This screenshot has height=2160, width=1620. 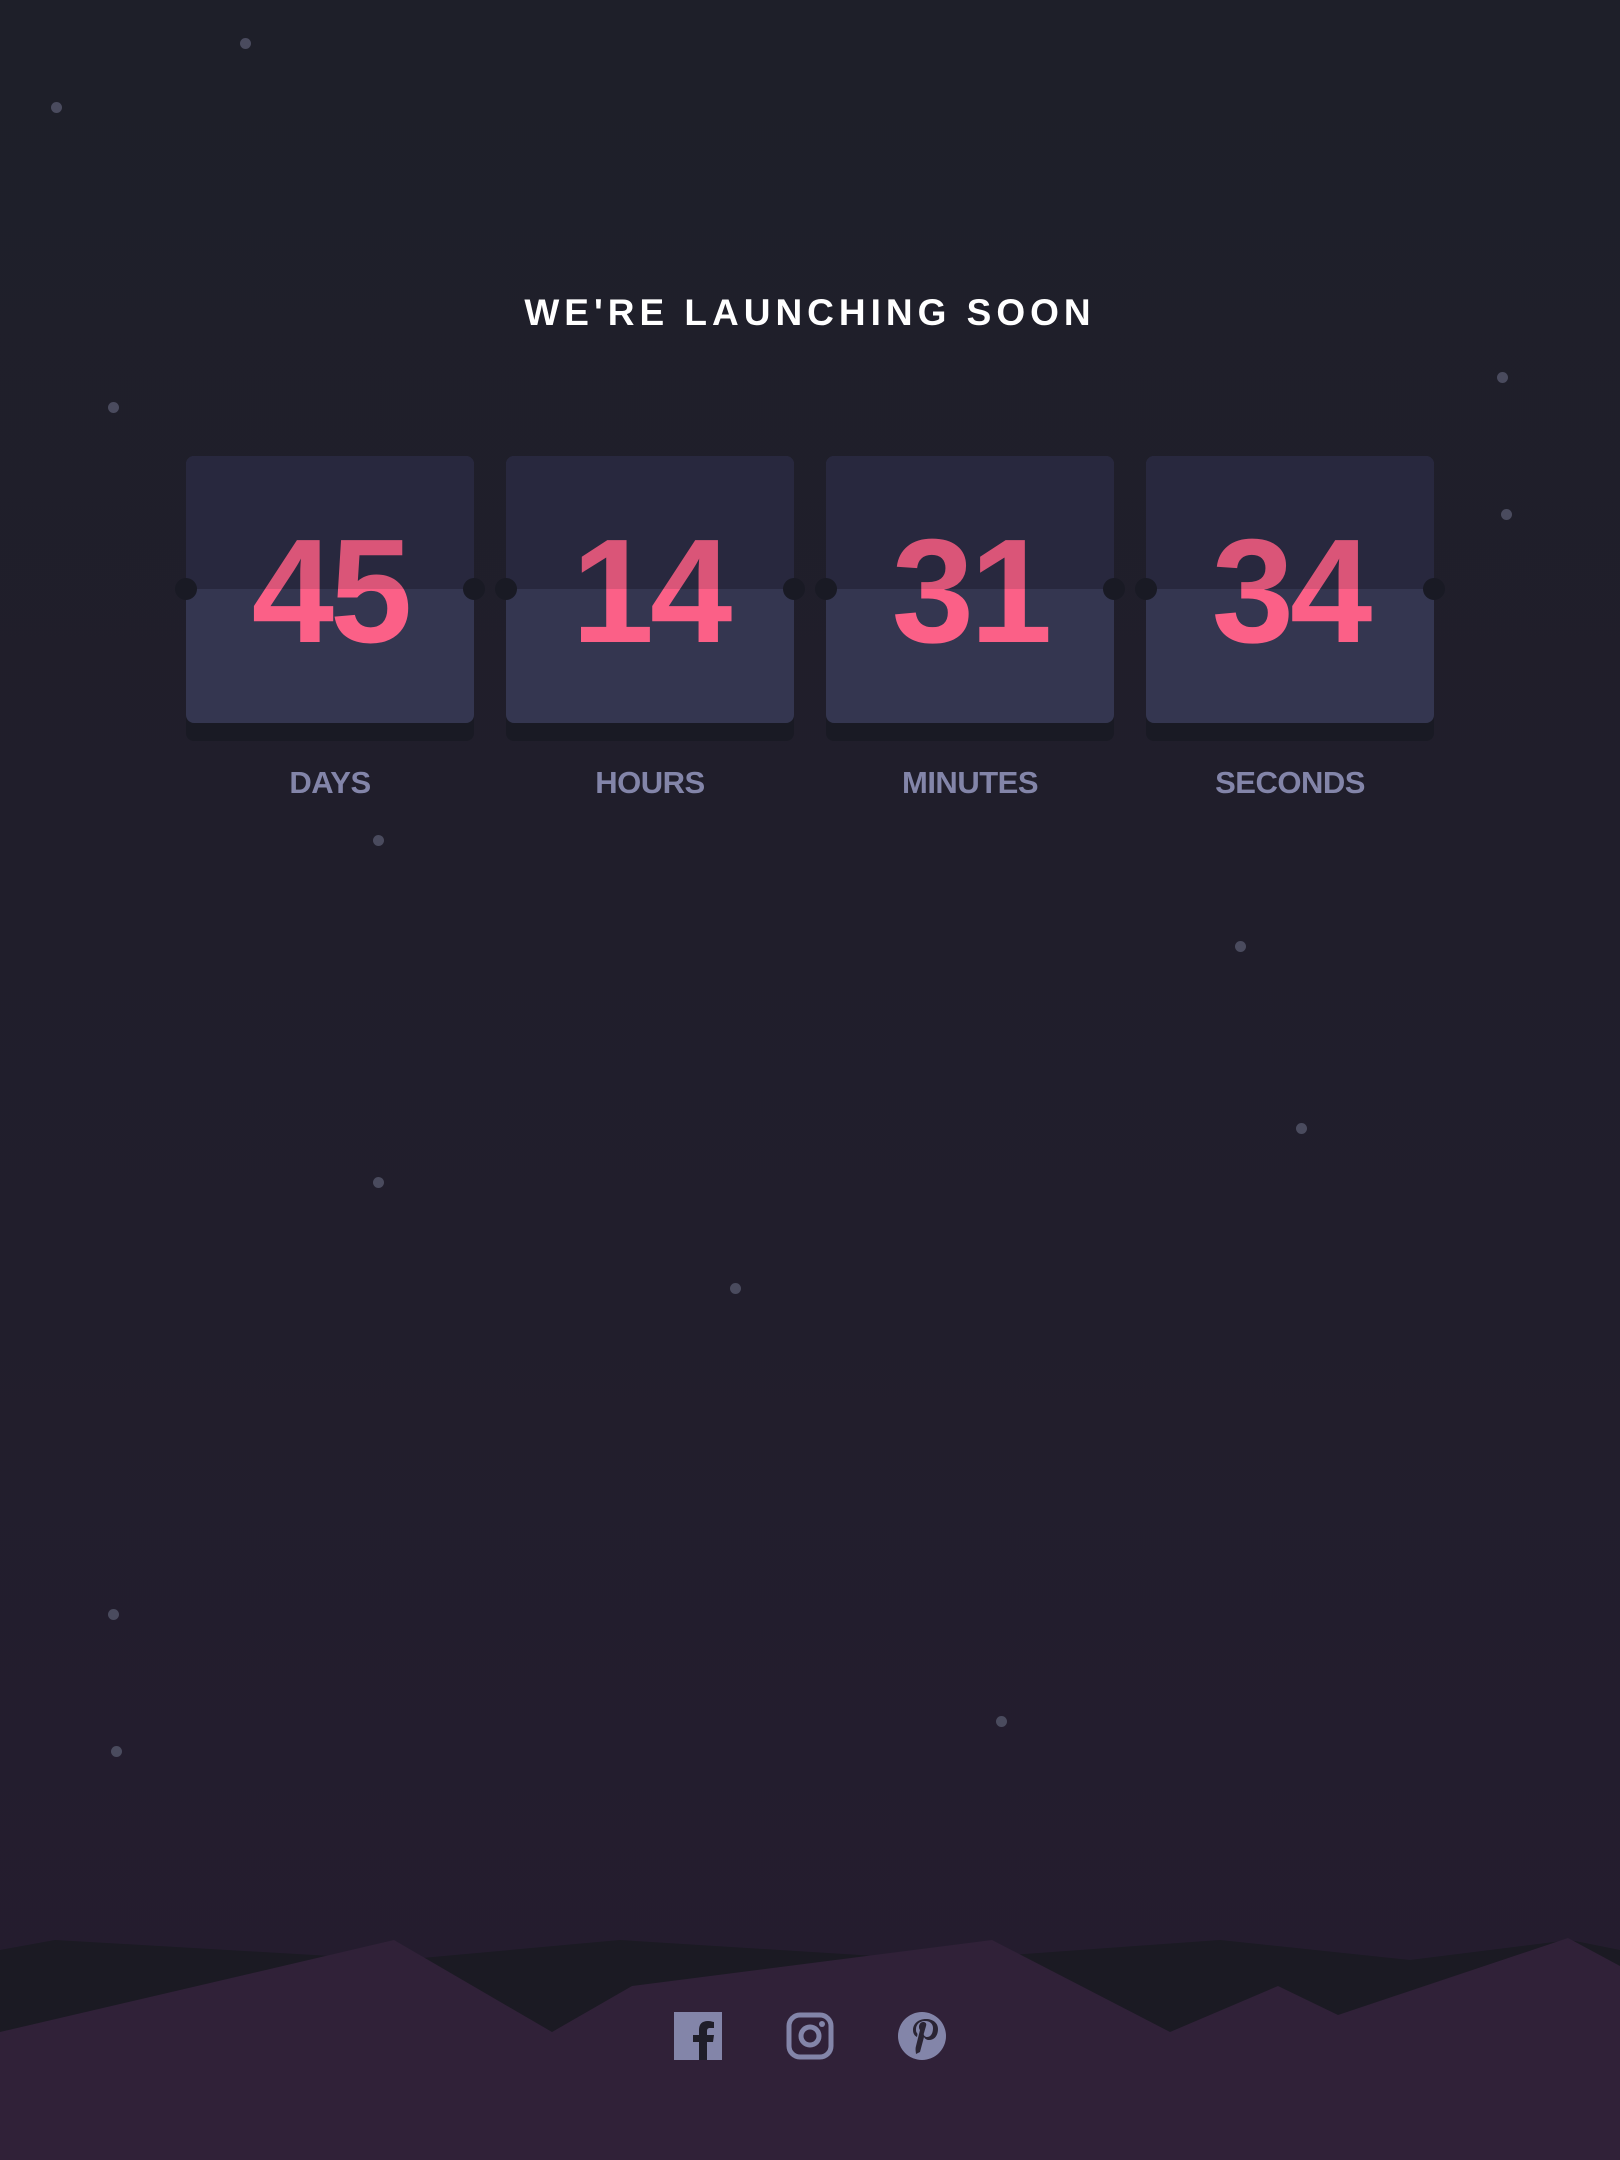 I want to click on social-links, so click(x=810, y=2036).